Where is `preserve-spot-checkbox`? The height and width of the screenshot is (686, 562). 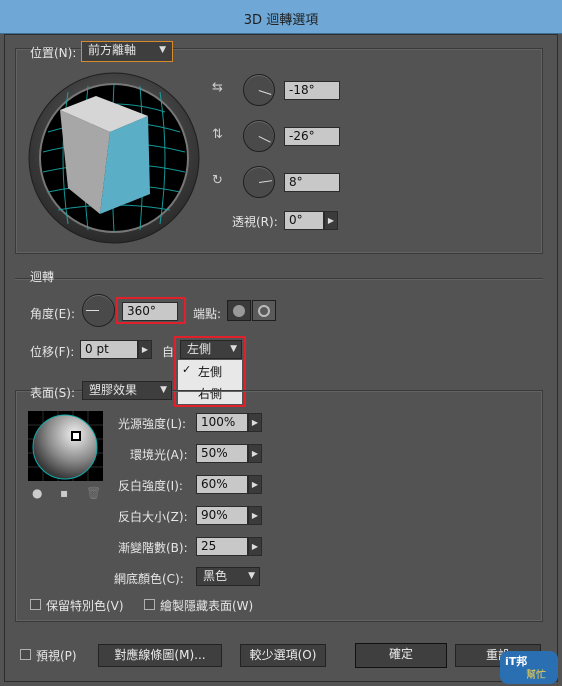 preserve-spot-checkbox is located at coordinates (35, 604).